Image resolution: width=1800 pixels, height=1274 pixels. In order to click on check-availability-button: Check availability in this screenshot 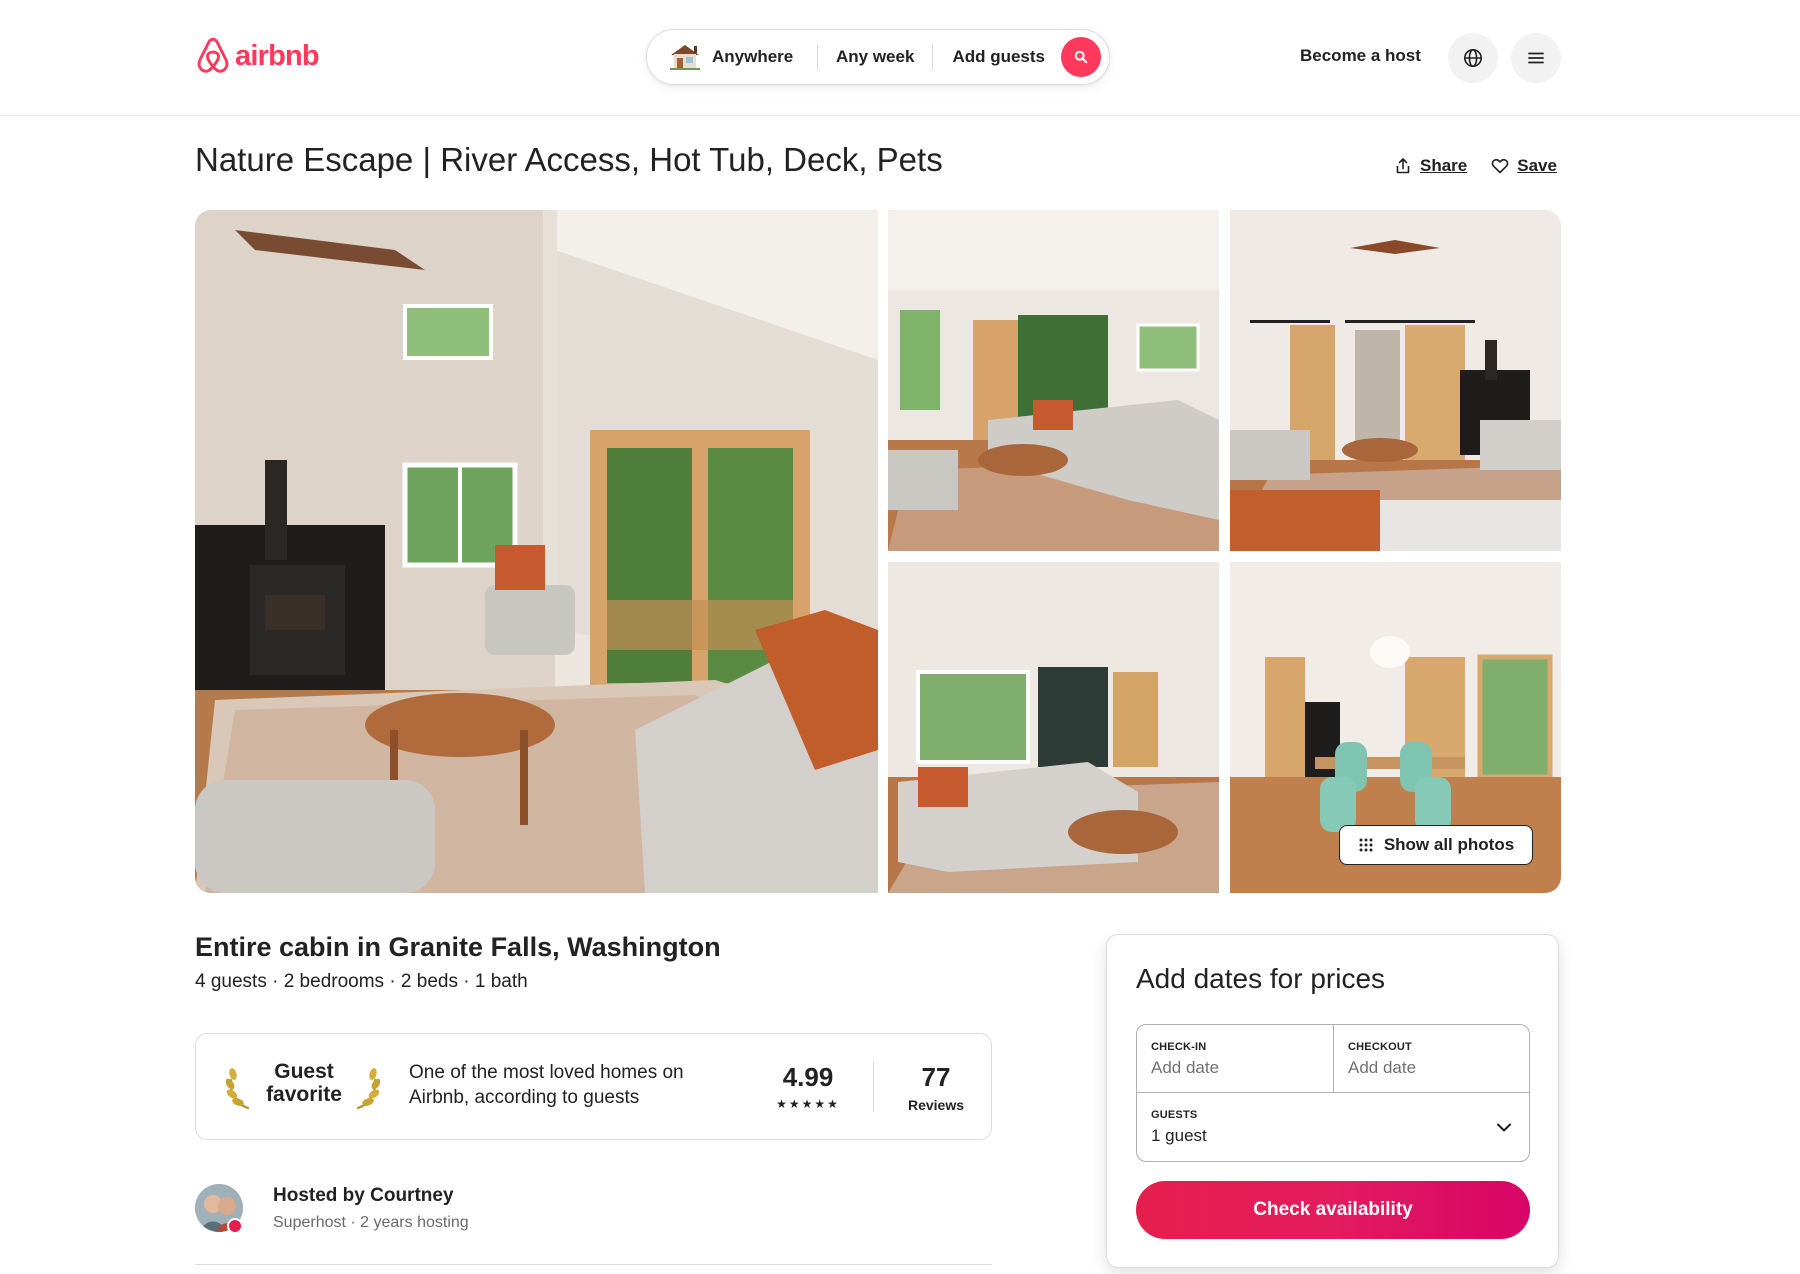, I will do `click(1333, 1210)`.